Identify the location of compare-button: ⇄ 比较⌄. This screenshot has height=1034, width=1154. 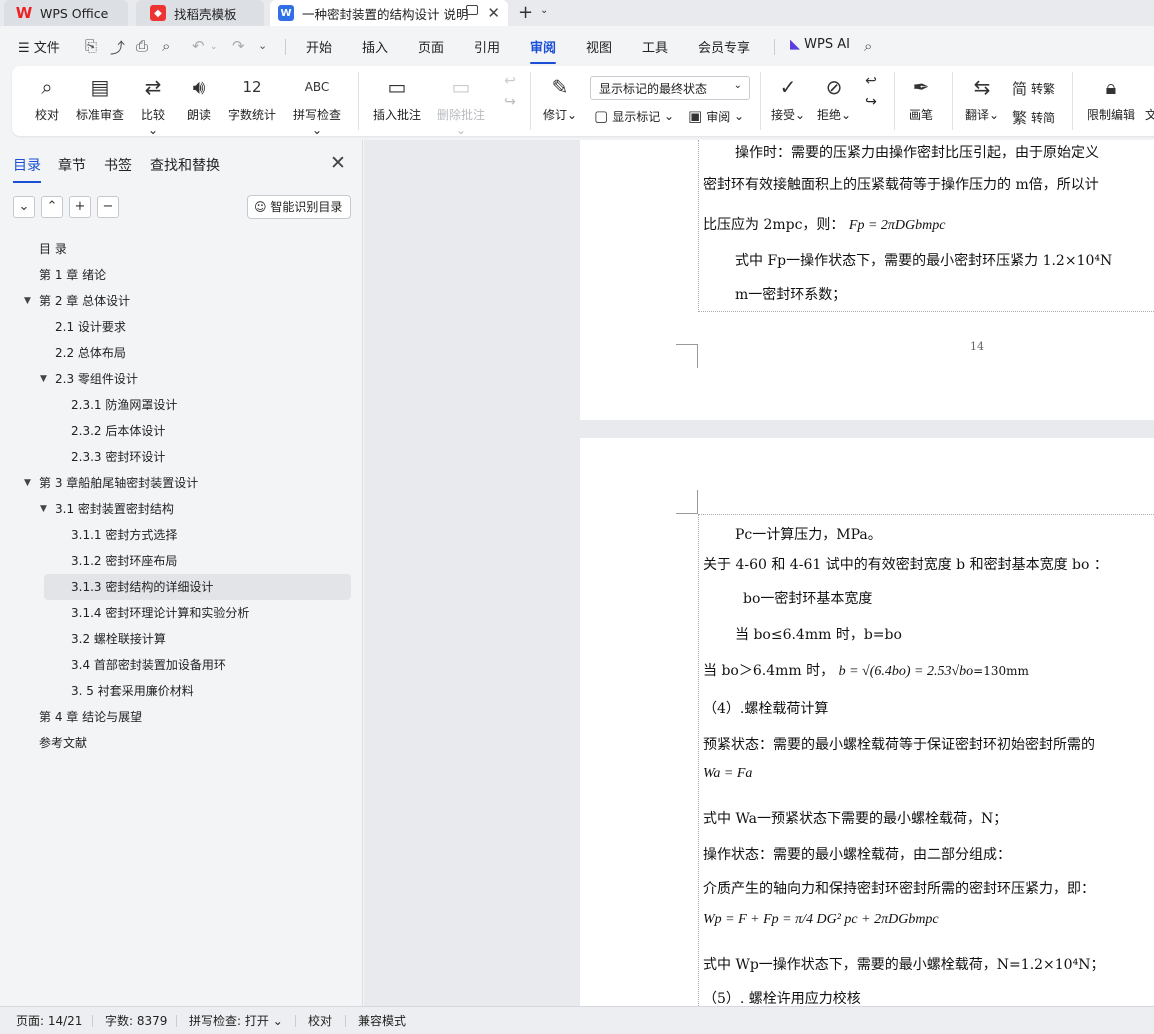
(153, 104).